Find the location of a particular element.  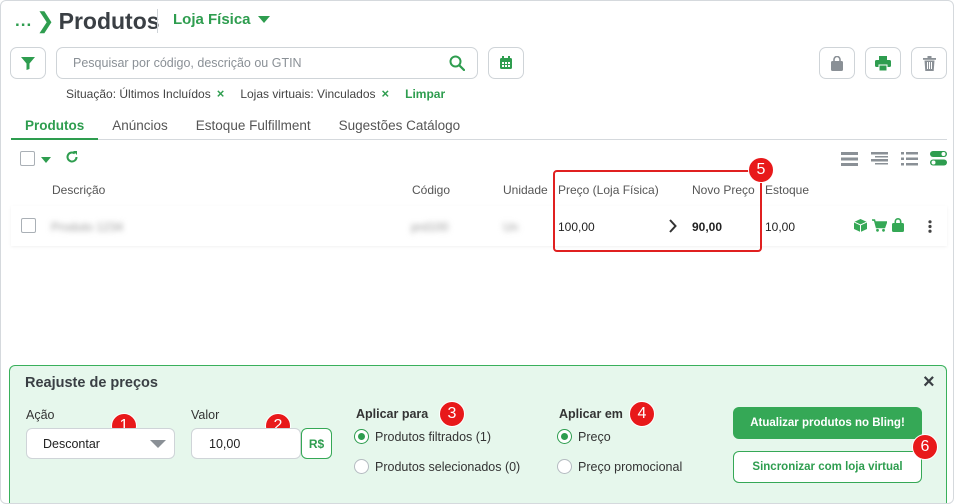

search-box: Pesquisar por código, descrição ou GTIN is located at coordinates (267, 63).